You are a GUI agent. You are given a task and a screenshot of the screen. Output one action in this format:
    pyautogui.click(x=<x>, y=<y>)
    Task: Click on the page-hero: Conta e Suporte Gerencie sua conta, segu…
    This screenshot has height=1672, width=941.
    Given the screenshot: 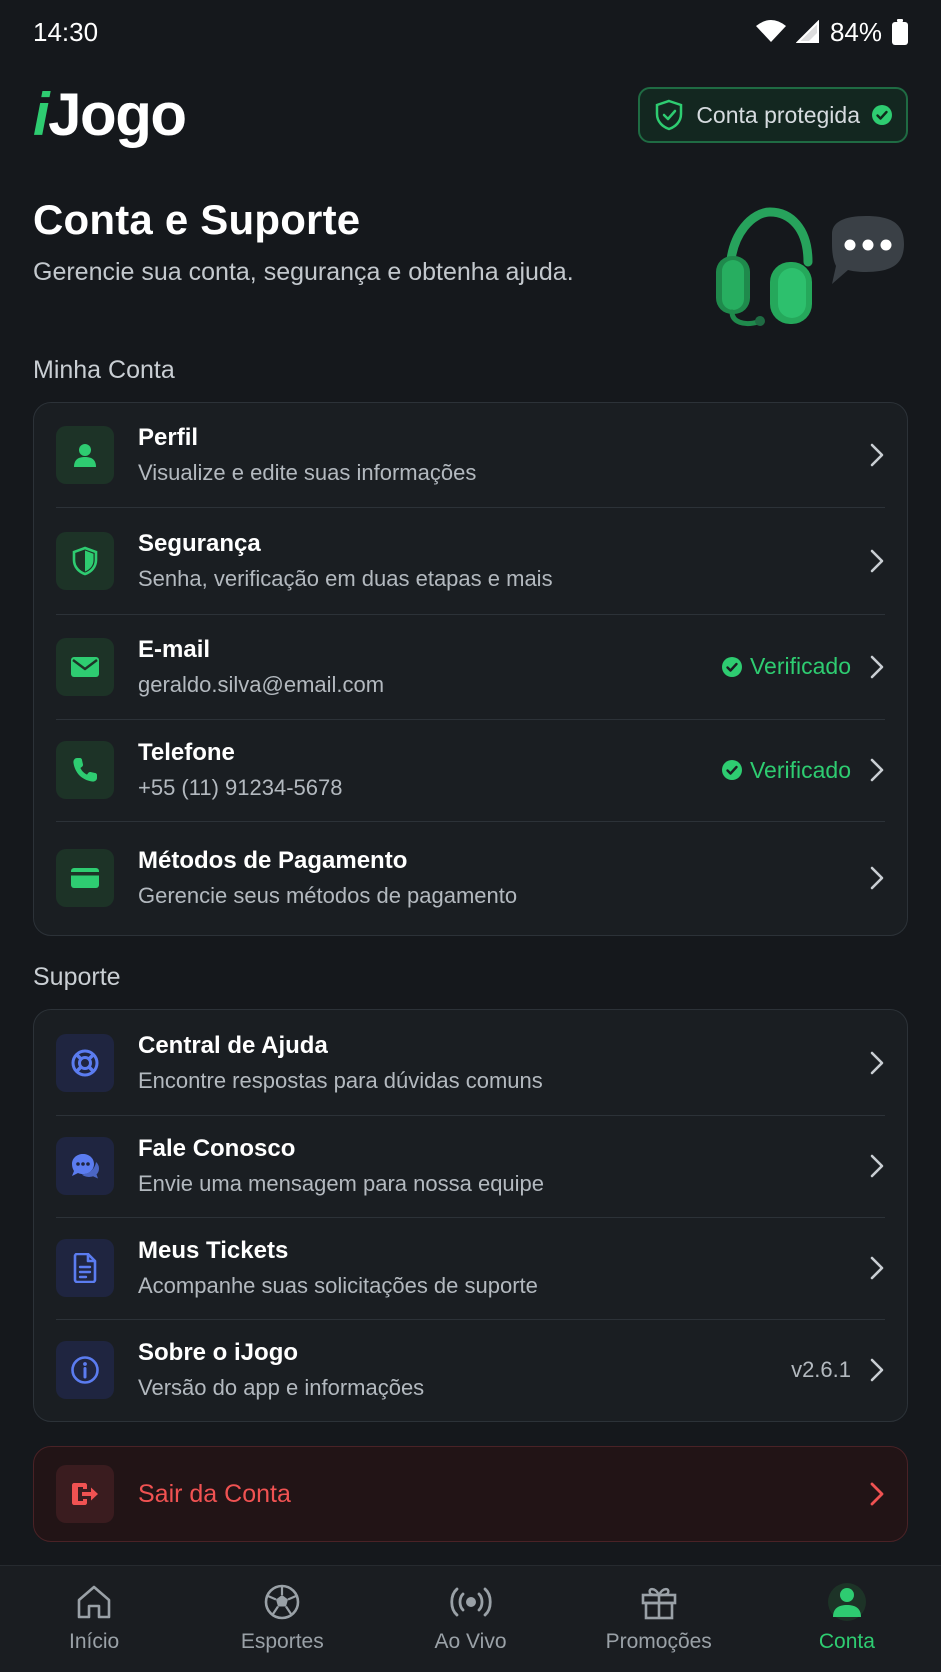 What is the action you would take?
    pyautogui.click(x=470, y=271)
    